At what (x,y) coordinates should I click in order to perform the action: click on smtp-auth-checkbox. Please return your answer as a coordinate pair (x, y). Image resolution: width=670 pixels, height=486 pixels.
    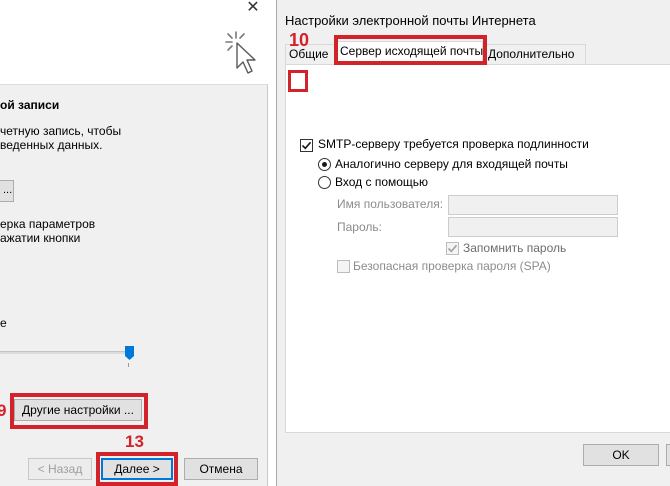
    Looking at the image, I should click on (306, 145).